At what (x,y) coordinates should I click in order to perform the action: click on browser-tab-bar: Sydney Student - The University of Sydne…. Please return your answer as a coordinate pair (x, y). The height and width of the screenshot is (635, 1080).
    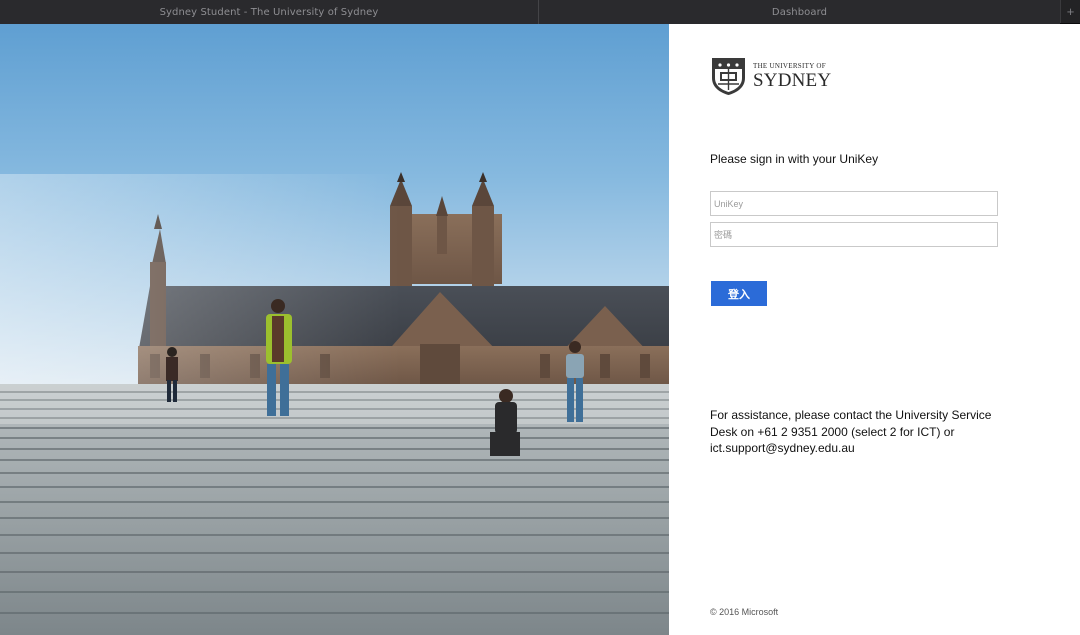
    Looking at the image, I should click on (540, 12).